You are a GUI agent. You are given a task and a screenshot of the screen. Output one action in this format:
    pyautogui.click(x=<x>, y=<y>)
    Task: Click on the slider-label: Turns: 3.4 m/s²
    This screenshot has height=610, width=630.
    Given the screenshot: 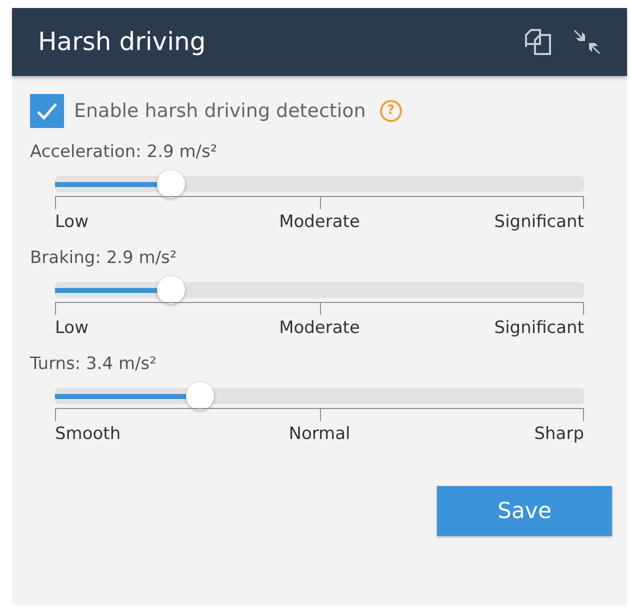 What is the action you would take?
    pyautogui.click(x=94, y=364)
    